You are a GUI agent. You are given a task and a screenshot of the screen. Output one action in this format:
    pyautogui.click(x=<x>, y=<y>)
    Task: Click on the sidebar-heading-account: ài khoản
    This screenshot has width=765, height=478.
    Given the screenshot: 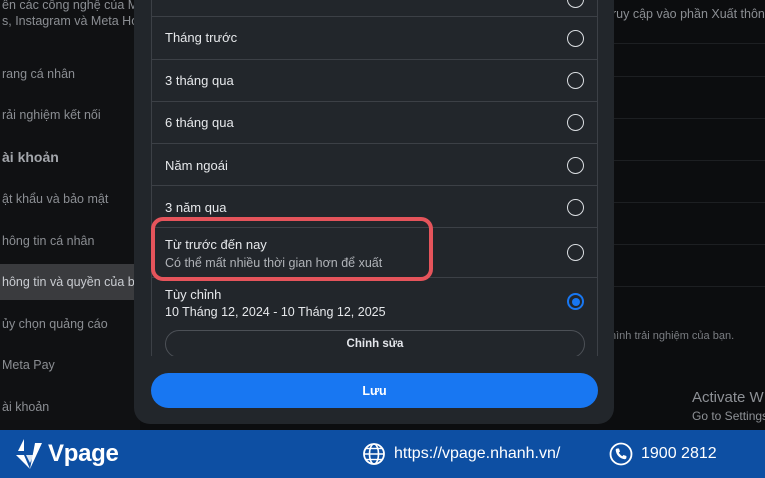 What is the action you would take?
    pyautogui.click(x=30, y=157)
    